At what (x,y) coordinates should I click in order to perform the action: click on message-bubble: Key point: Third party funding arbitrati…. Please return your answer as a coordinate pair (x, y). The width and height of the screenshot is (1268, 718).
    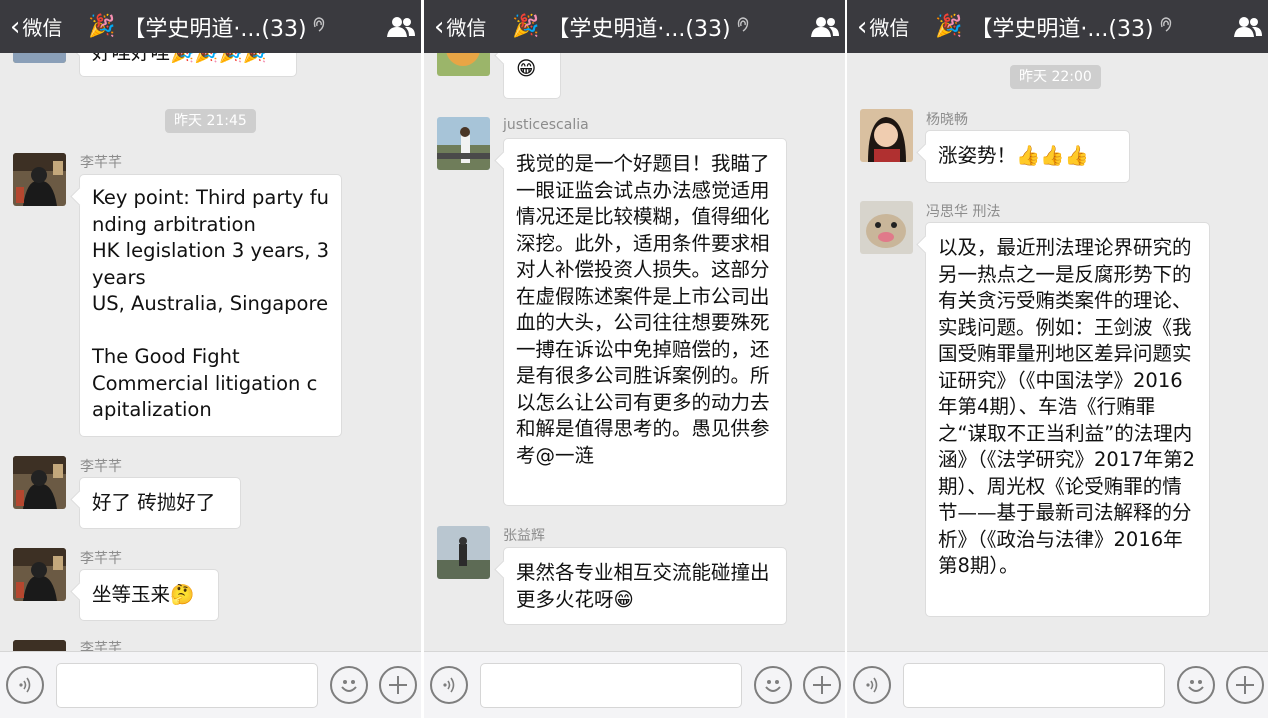
    Looking at the image, I should click on (210, 305).